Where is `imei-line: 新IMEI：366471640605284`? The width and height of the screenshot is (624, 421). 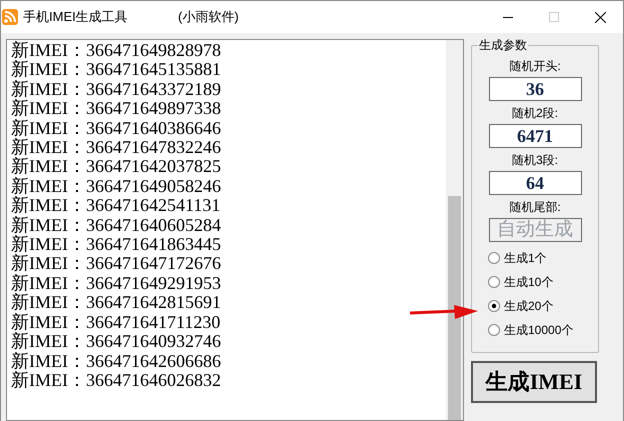
imei-line: 新IMEI：366471640605284 is located at coordinates (116, 225).